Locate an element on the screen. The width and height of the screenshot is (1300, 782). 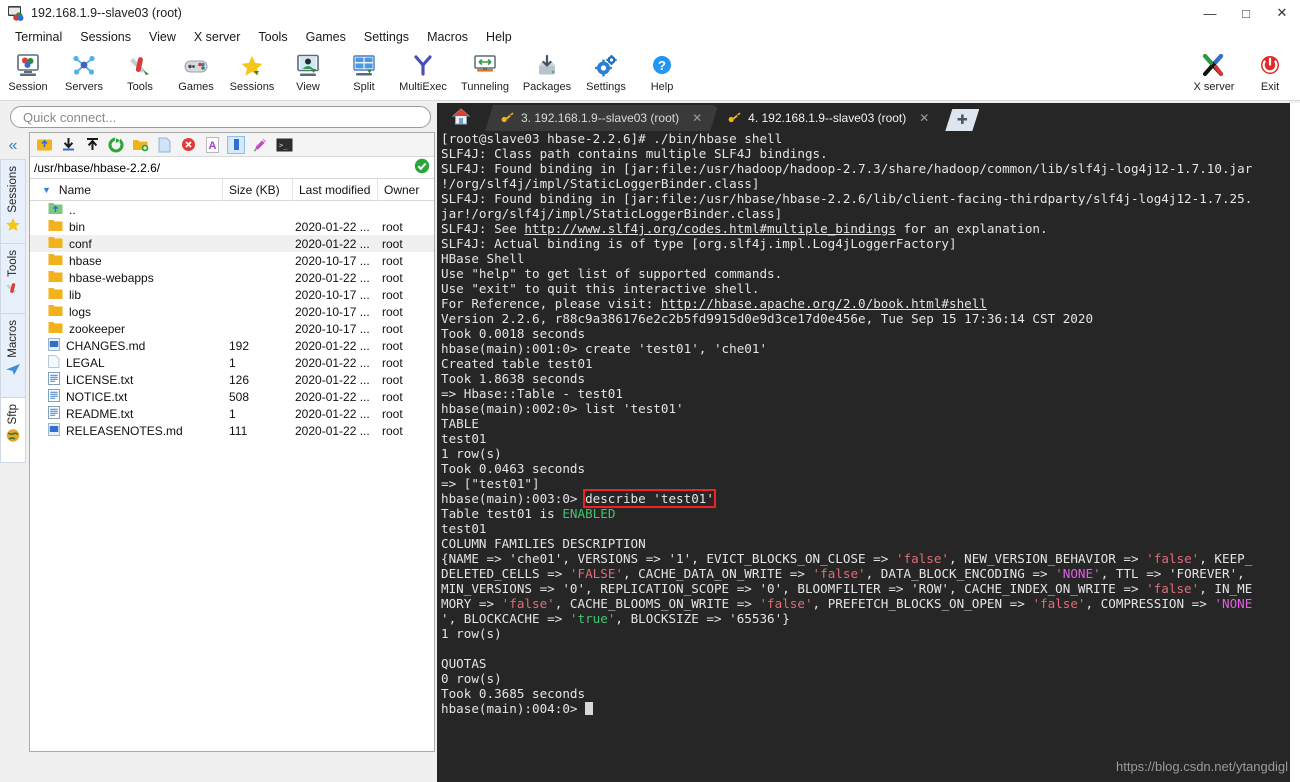
column-header-modified: Last modified is located at coordinates (335, 189).